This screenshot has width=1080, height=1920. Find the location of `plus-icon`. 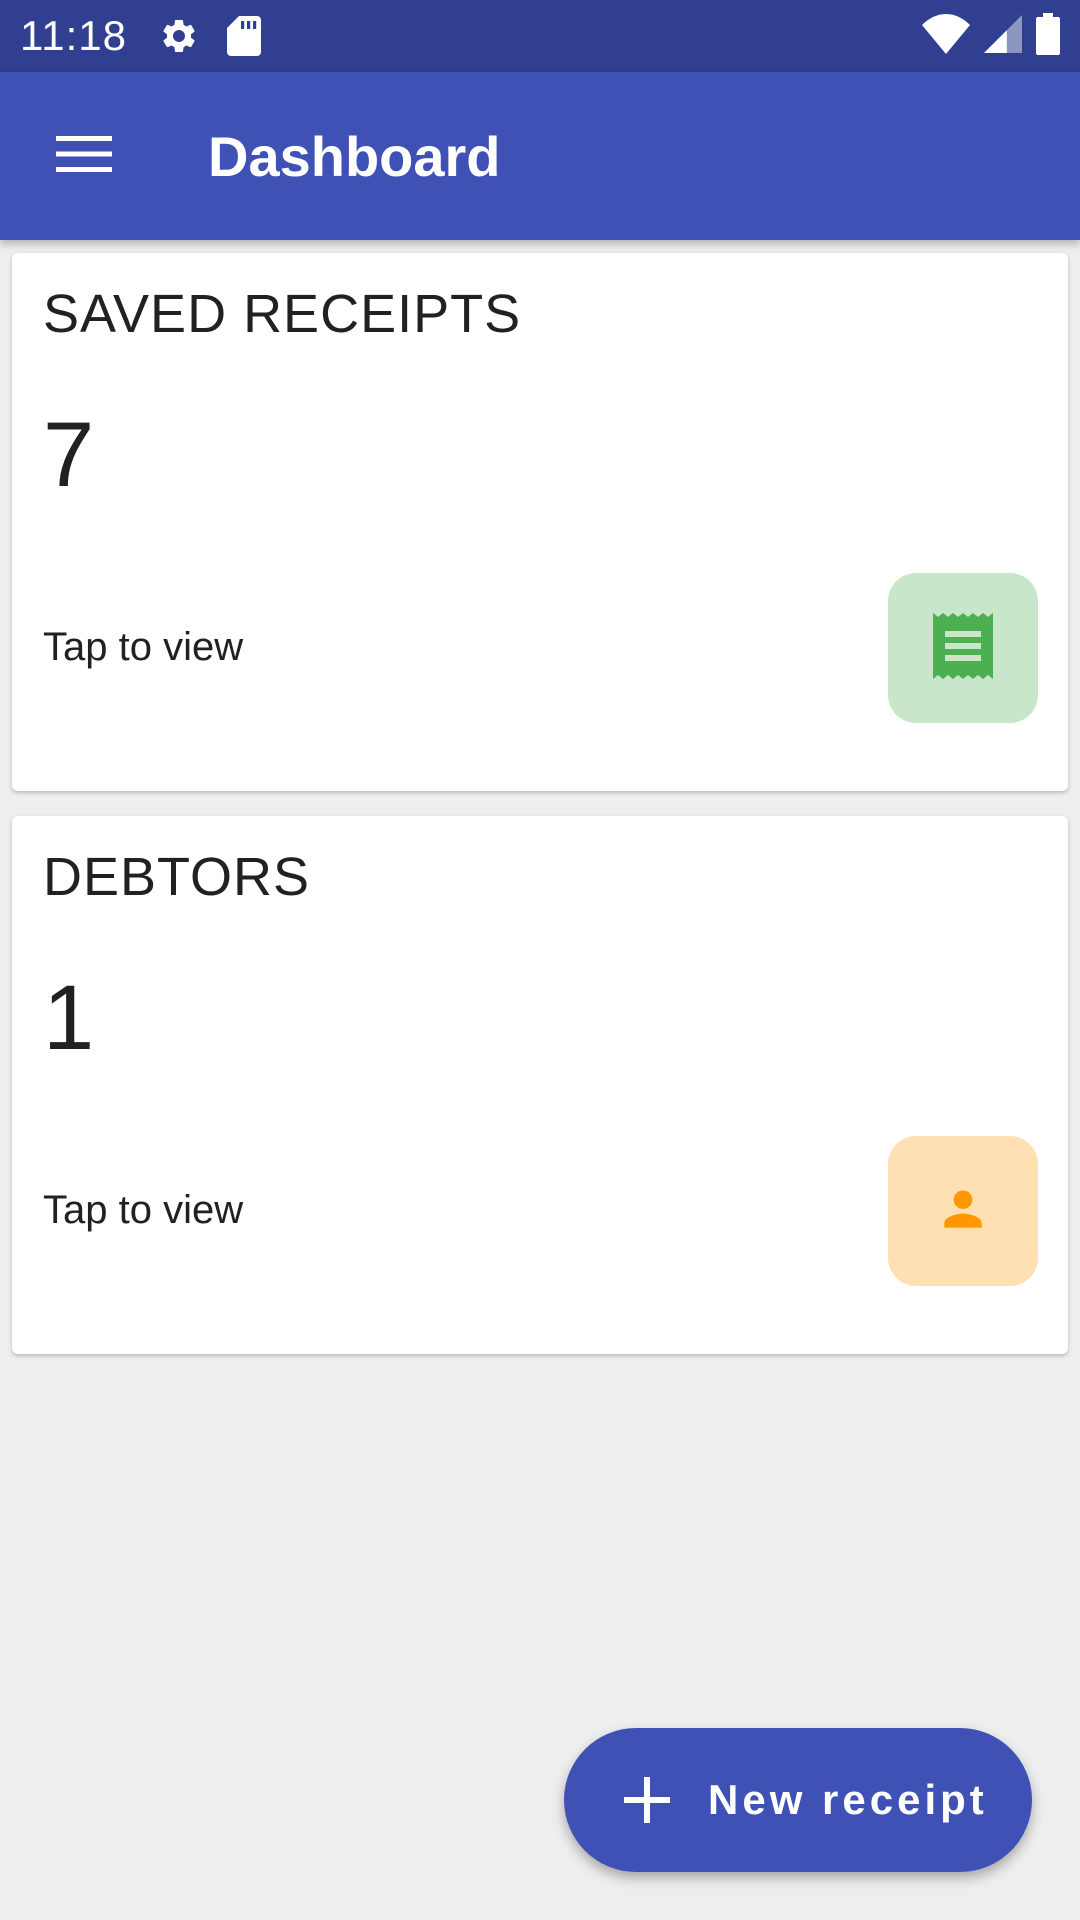

plus-icon is located at coordinates (647, 1800).